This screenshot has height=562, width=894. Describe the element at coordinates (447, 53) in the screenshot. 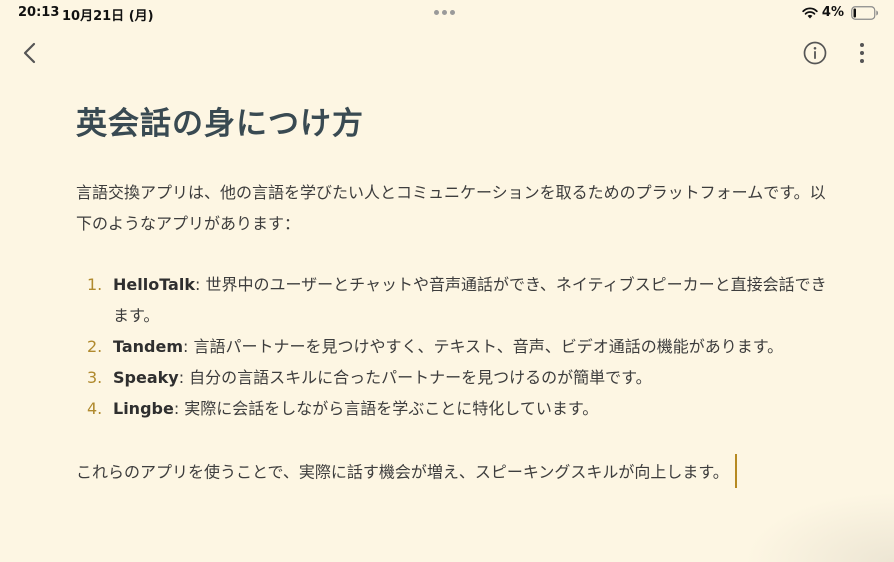

I see `navigation-bar` at that location.